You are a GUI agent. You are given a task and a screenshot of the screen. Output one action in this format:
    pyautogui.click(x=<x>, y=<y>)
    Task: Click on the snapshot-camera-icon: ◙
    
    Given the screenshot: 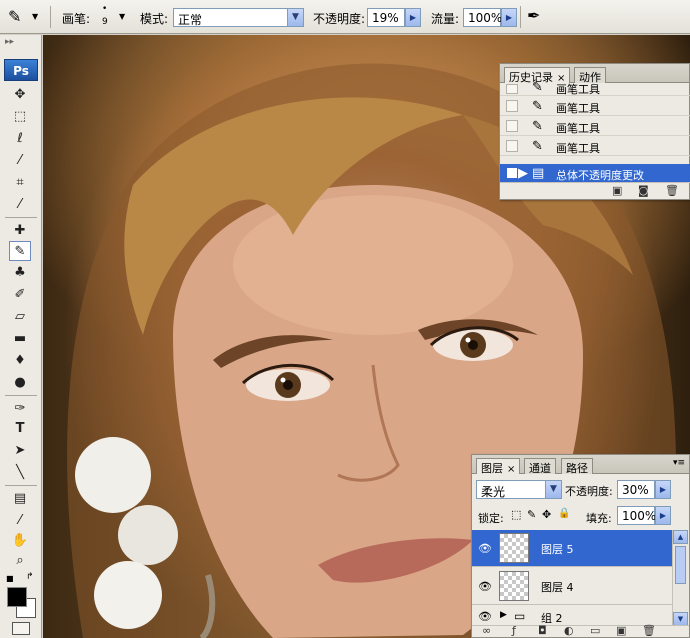 What is the action you would take?
    pyautogui.click(x=643, y=190)
    